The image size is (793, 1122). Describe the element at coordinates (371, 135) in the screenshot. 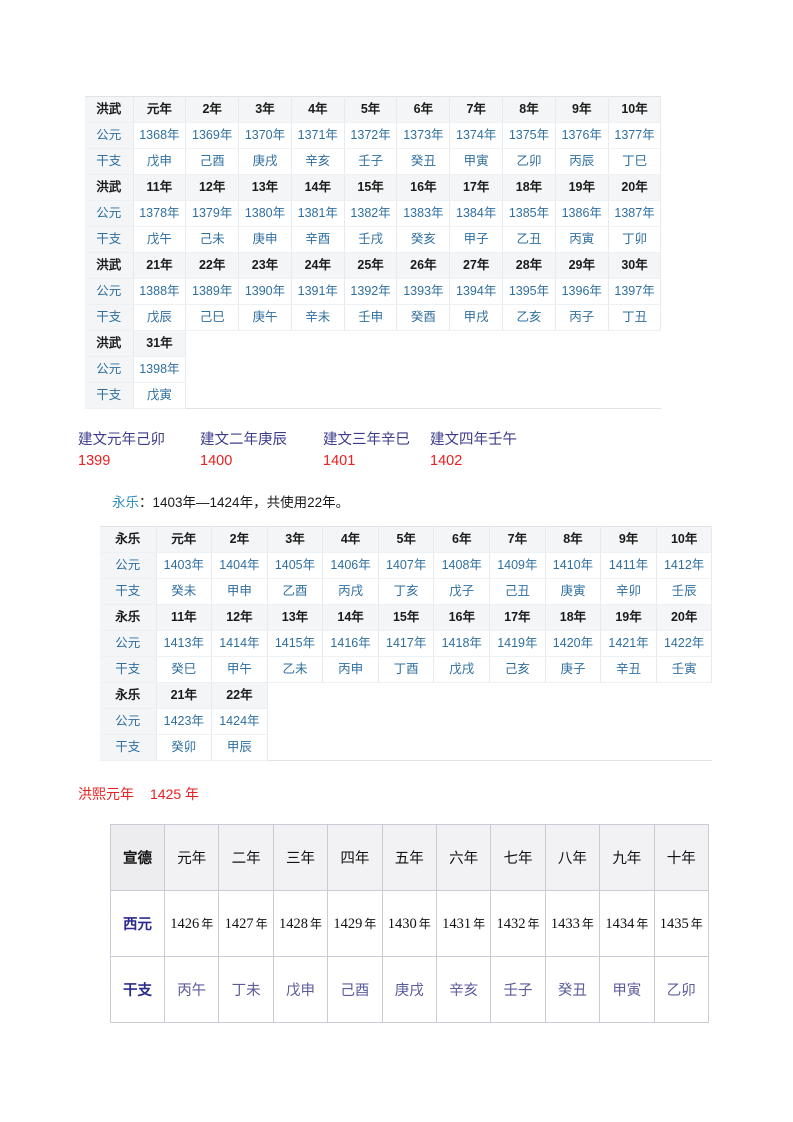

I see `gregorian-year-cell: 1372年` at that location.